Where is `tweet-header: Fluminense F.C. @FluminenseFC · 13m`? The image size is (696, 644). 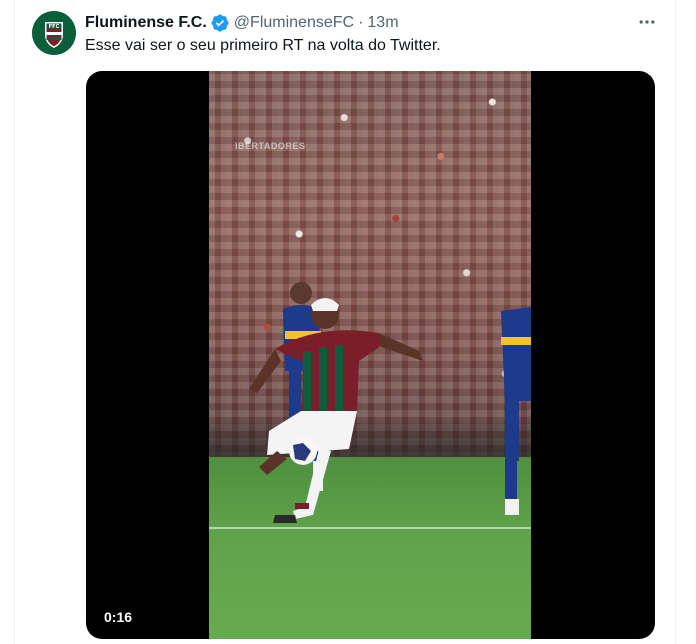 tweet-header: Fluminense F.C. @FluminenseFC · 13m is located at coordinates (242, 23).